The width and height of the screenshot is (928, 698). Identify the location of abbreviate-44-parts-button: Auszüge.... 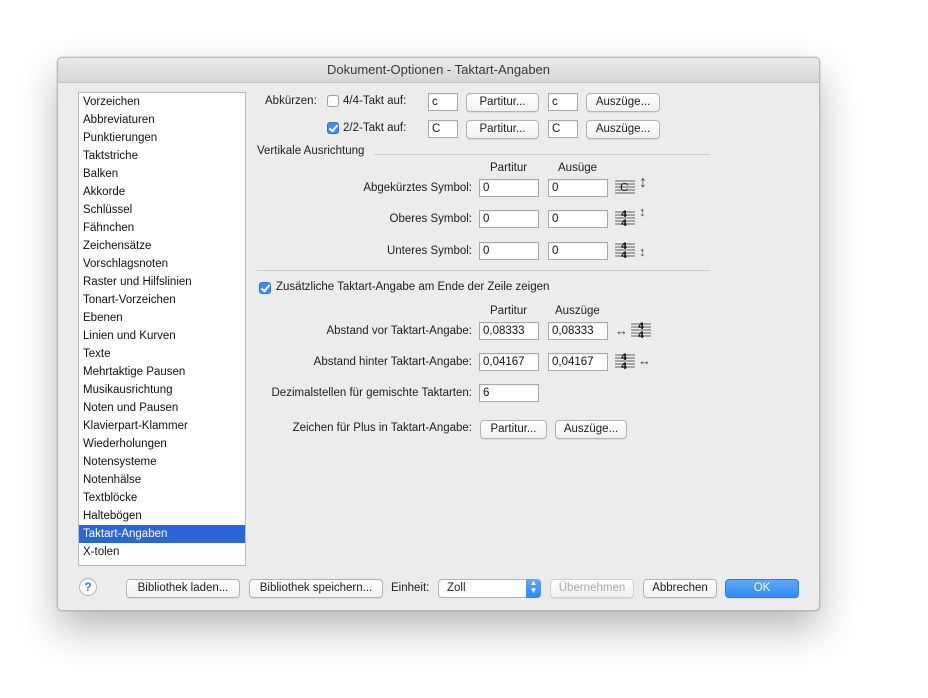
(623, 102).